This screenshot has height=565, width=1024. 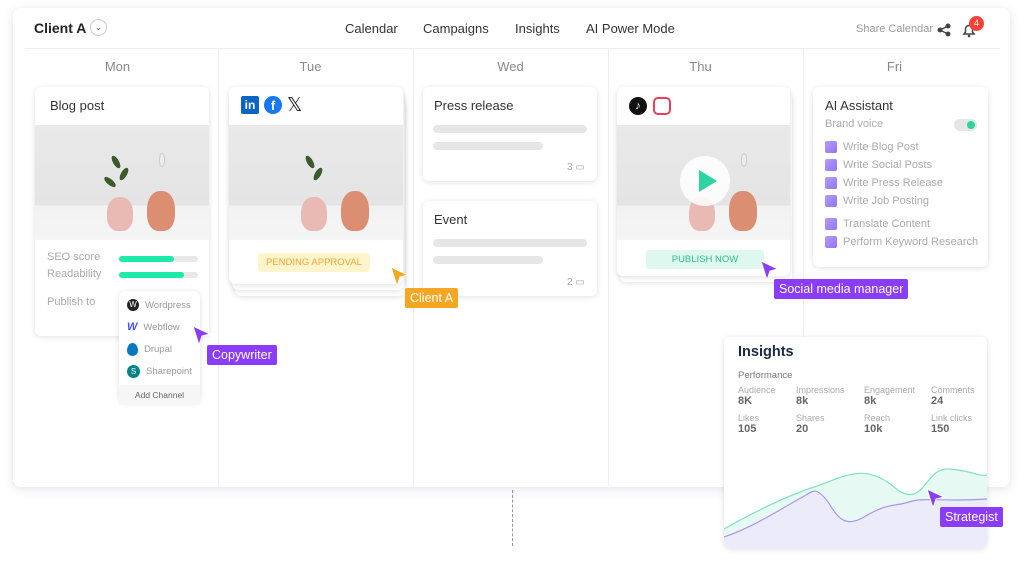 What do you see at coordinates (757, 396) in the screenshot?
I see `metric-audience: Audience 8K` at bounding box center [757, 396].